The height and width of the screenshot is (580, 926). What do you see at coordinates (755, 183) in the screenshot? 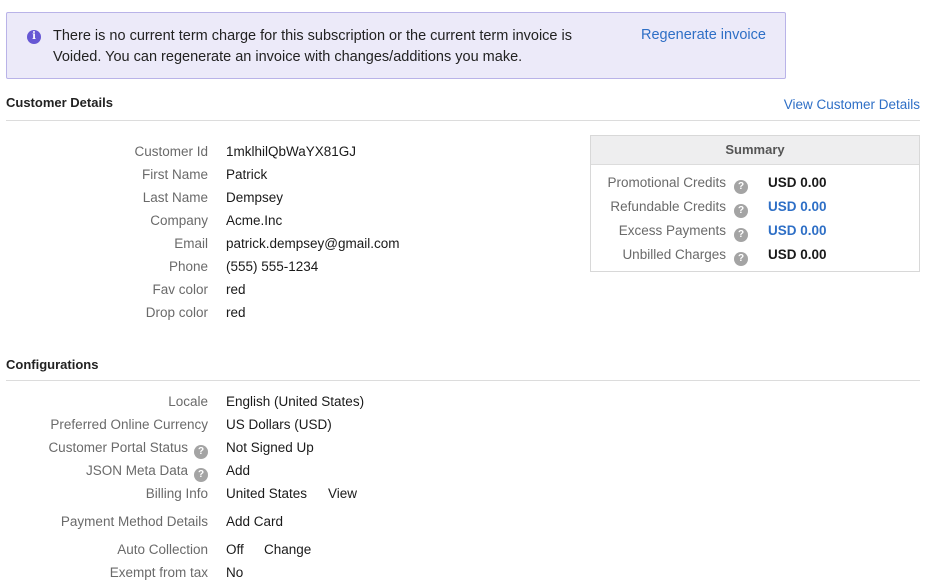
I see `summary-row-promotional: Promotional Credits? USD 0.00` at bounding box center [755, 183].